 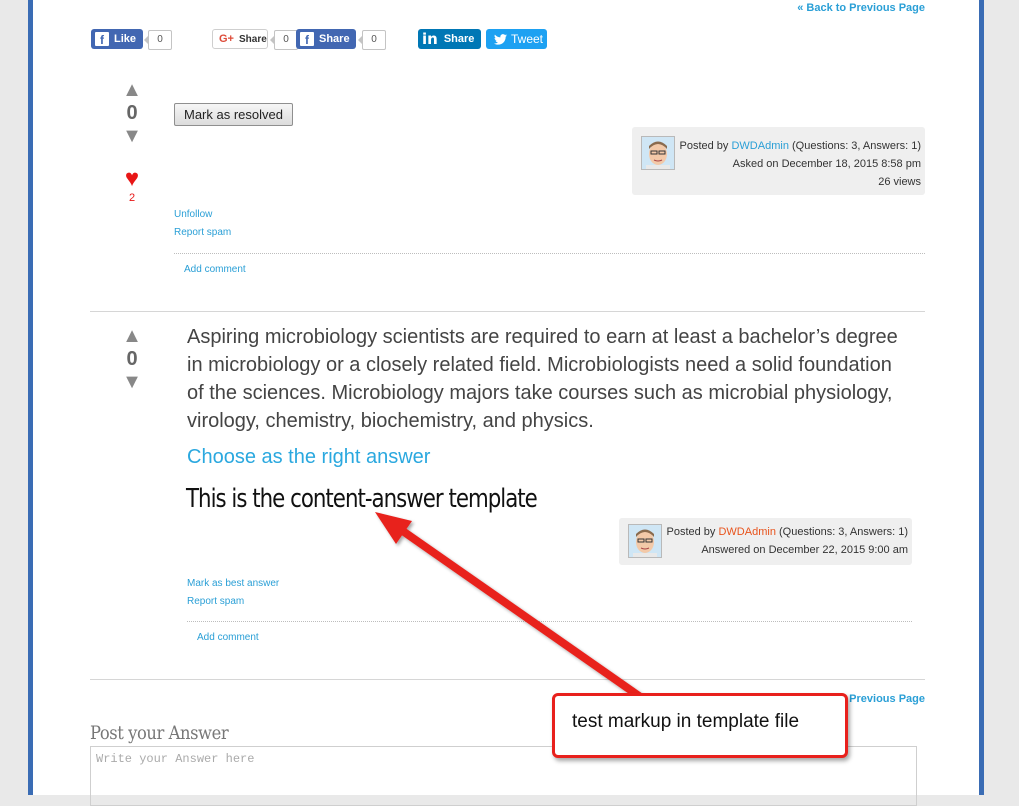 I want to click on unfollow-link: Unfollow, so click(x=193, y=214).